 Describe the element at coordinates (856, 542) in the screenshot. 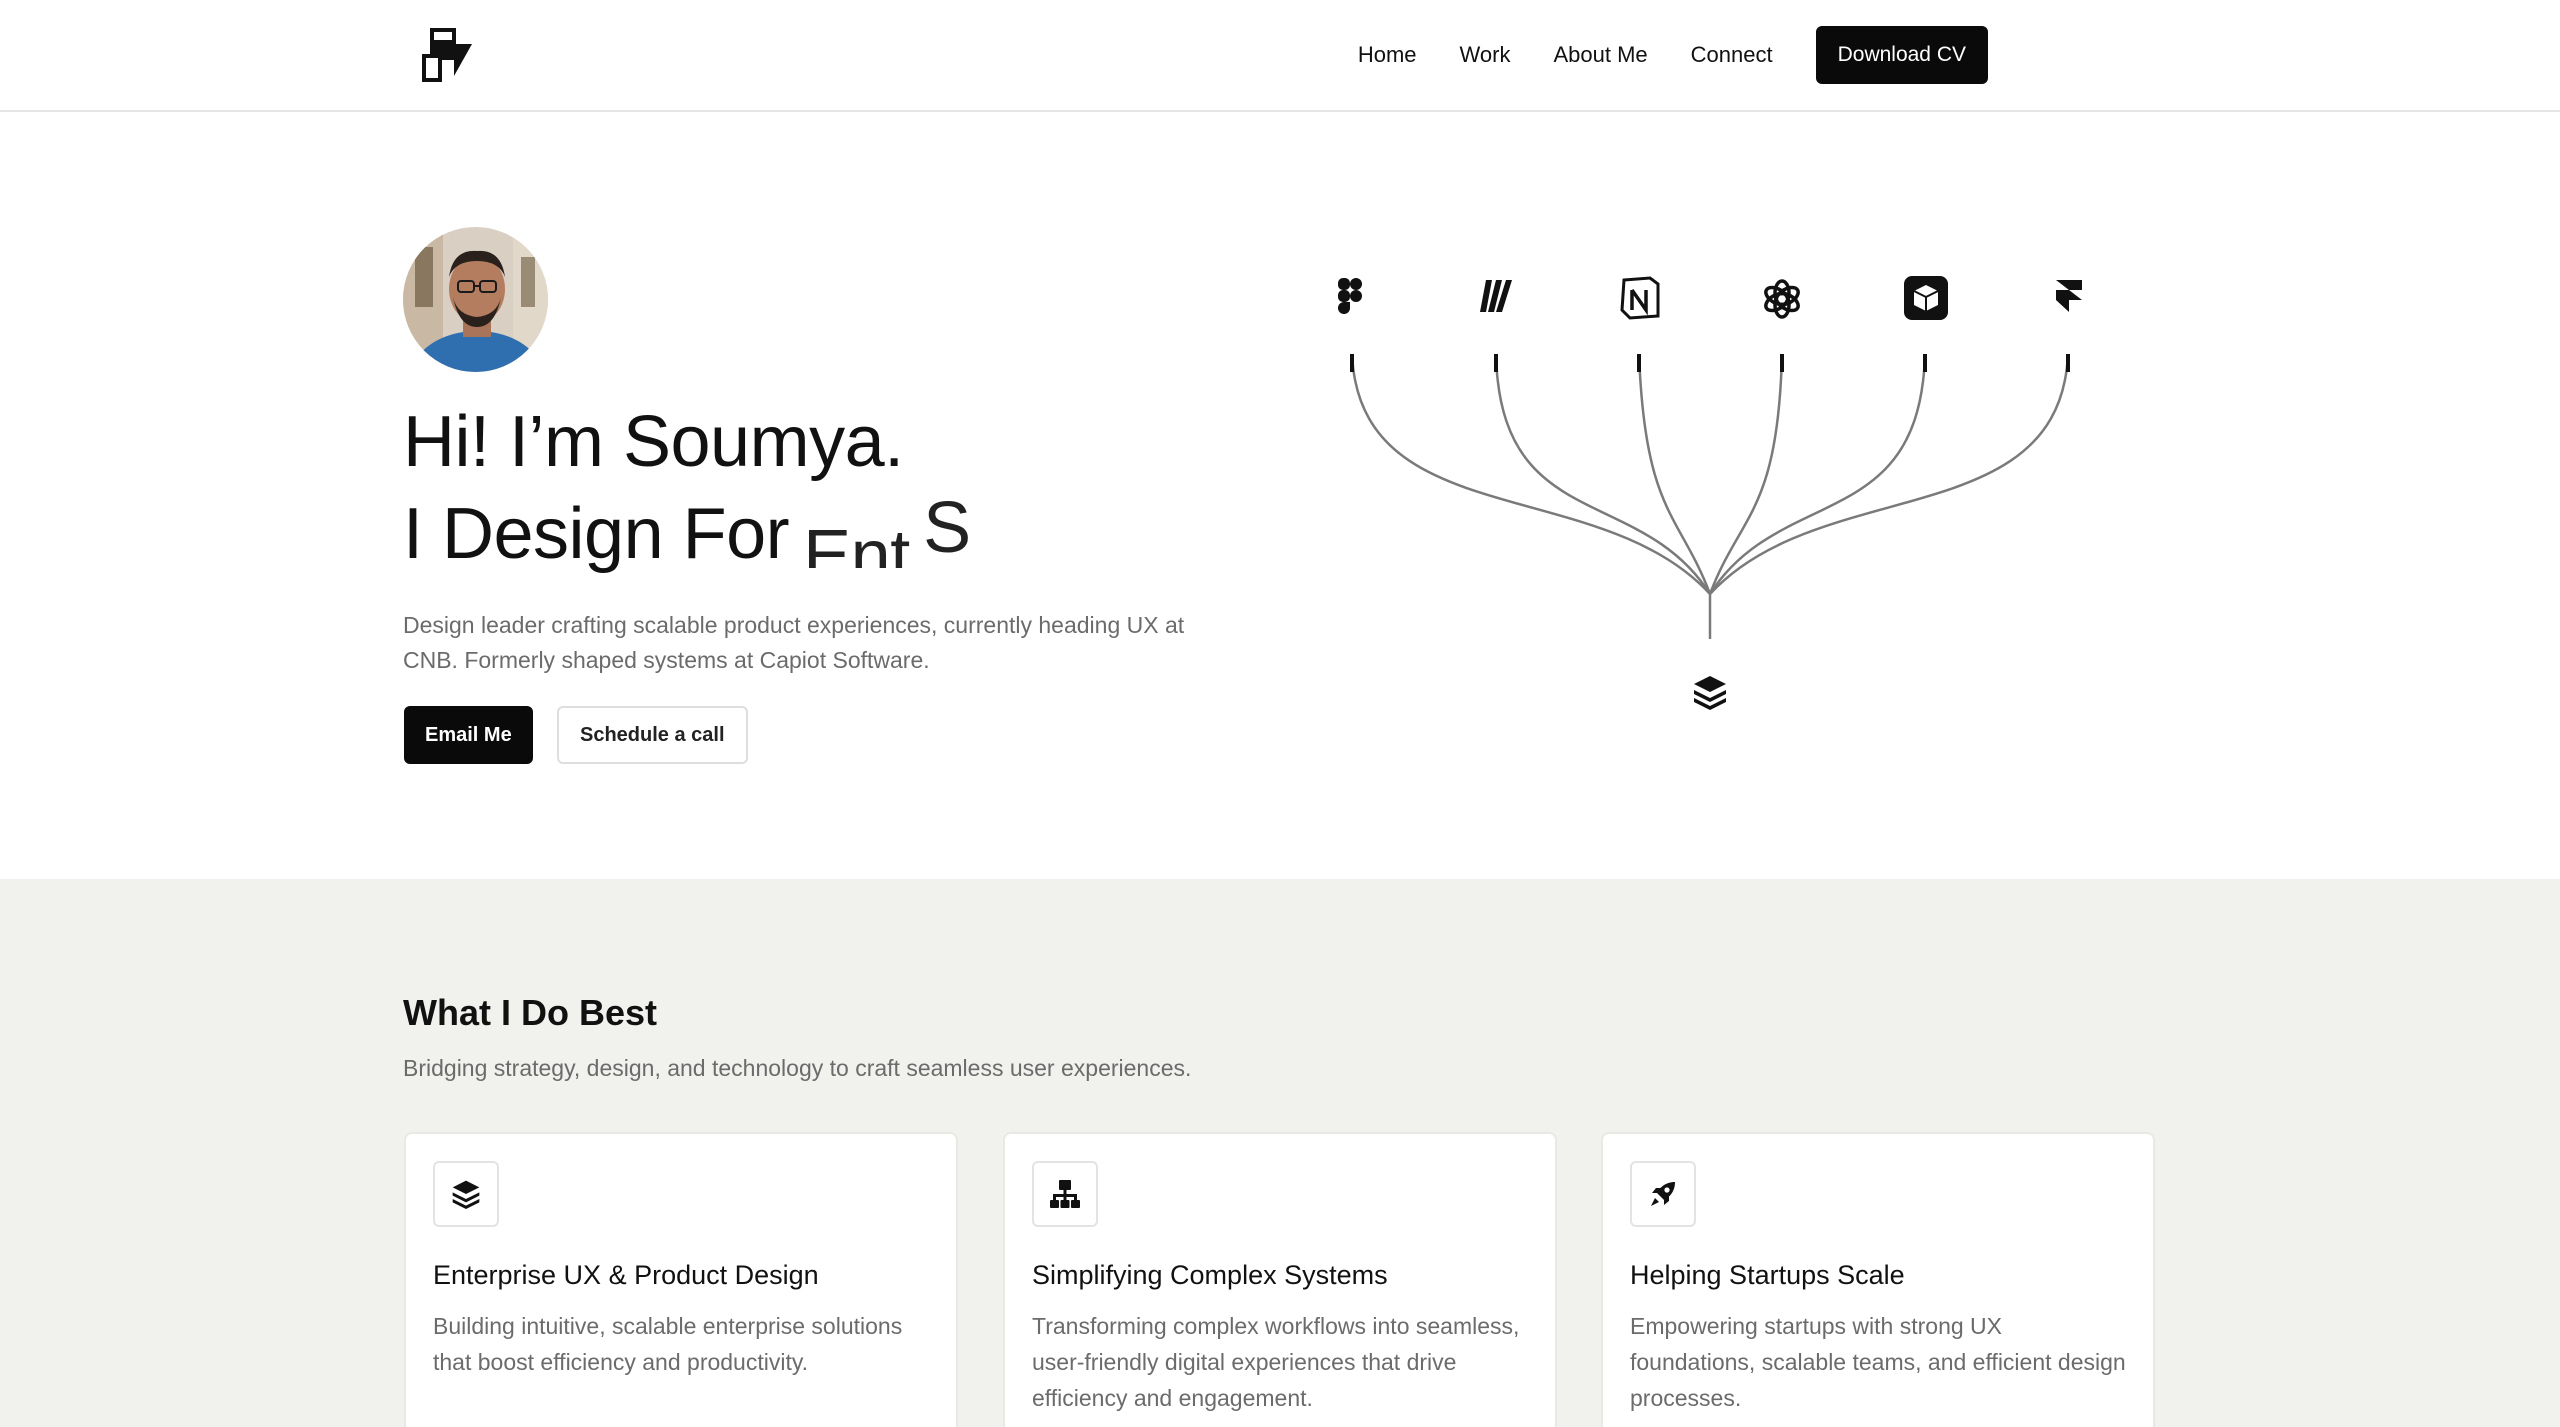

I see `rotating-word-current: Ent` at that location.